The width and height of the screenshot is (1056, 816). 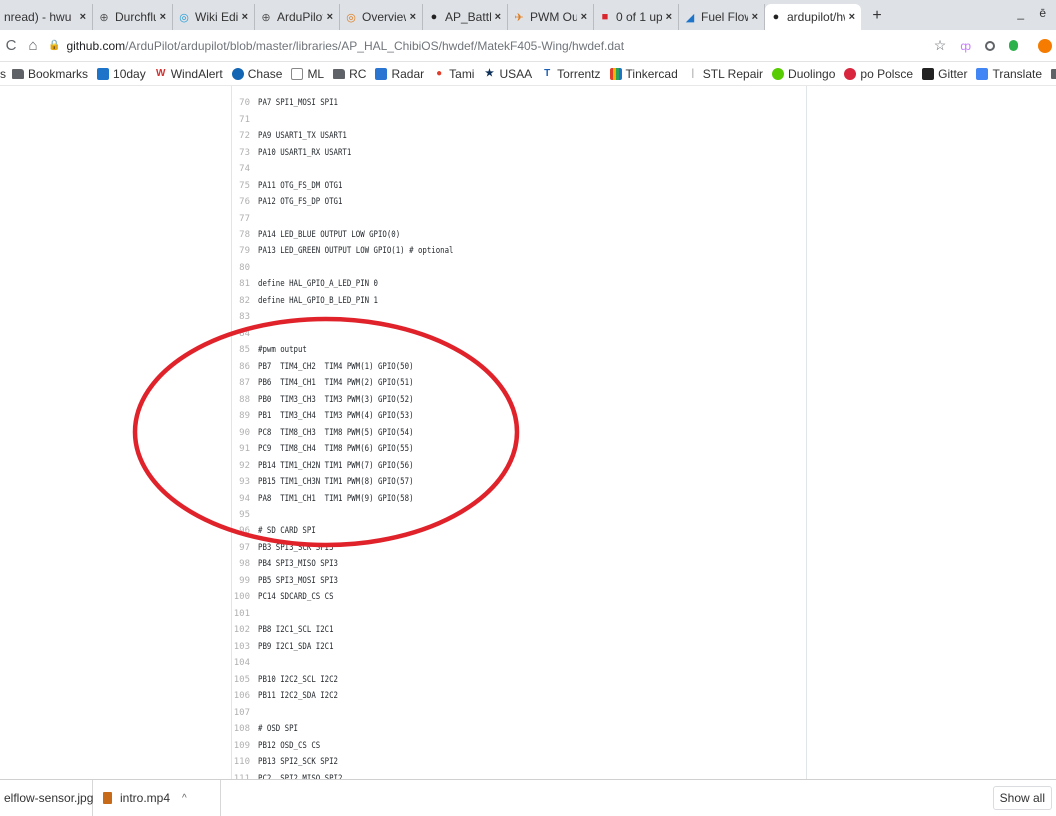 I want to click on line-number: 83, so click(x=245, y=317).